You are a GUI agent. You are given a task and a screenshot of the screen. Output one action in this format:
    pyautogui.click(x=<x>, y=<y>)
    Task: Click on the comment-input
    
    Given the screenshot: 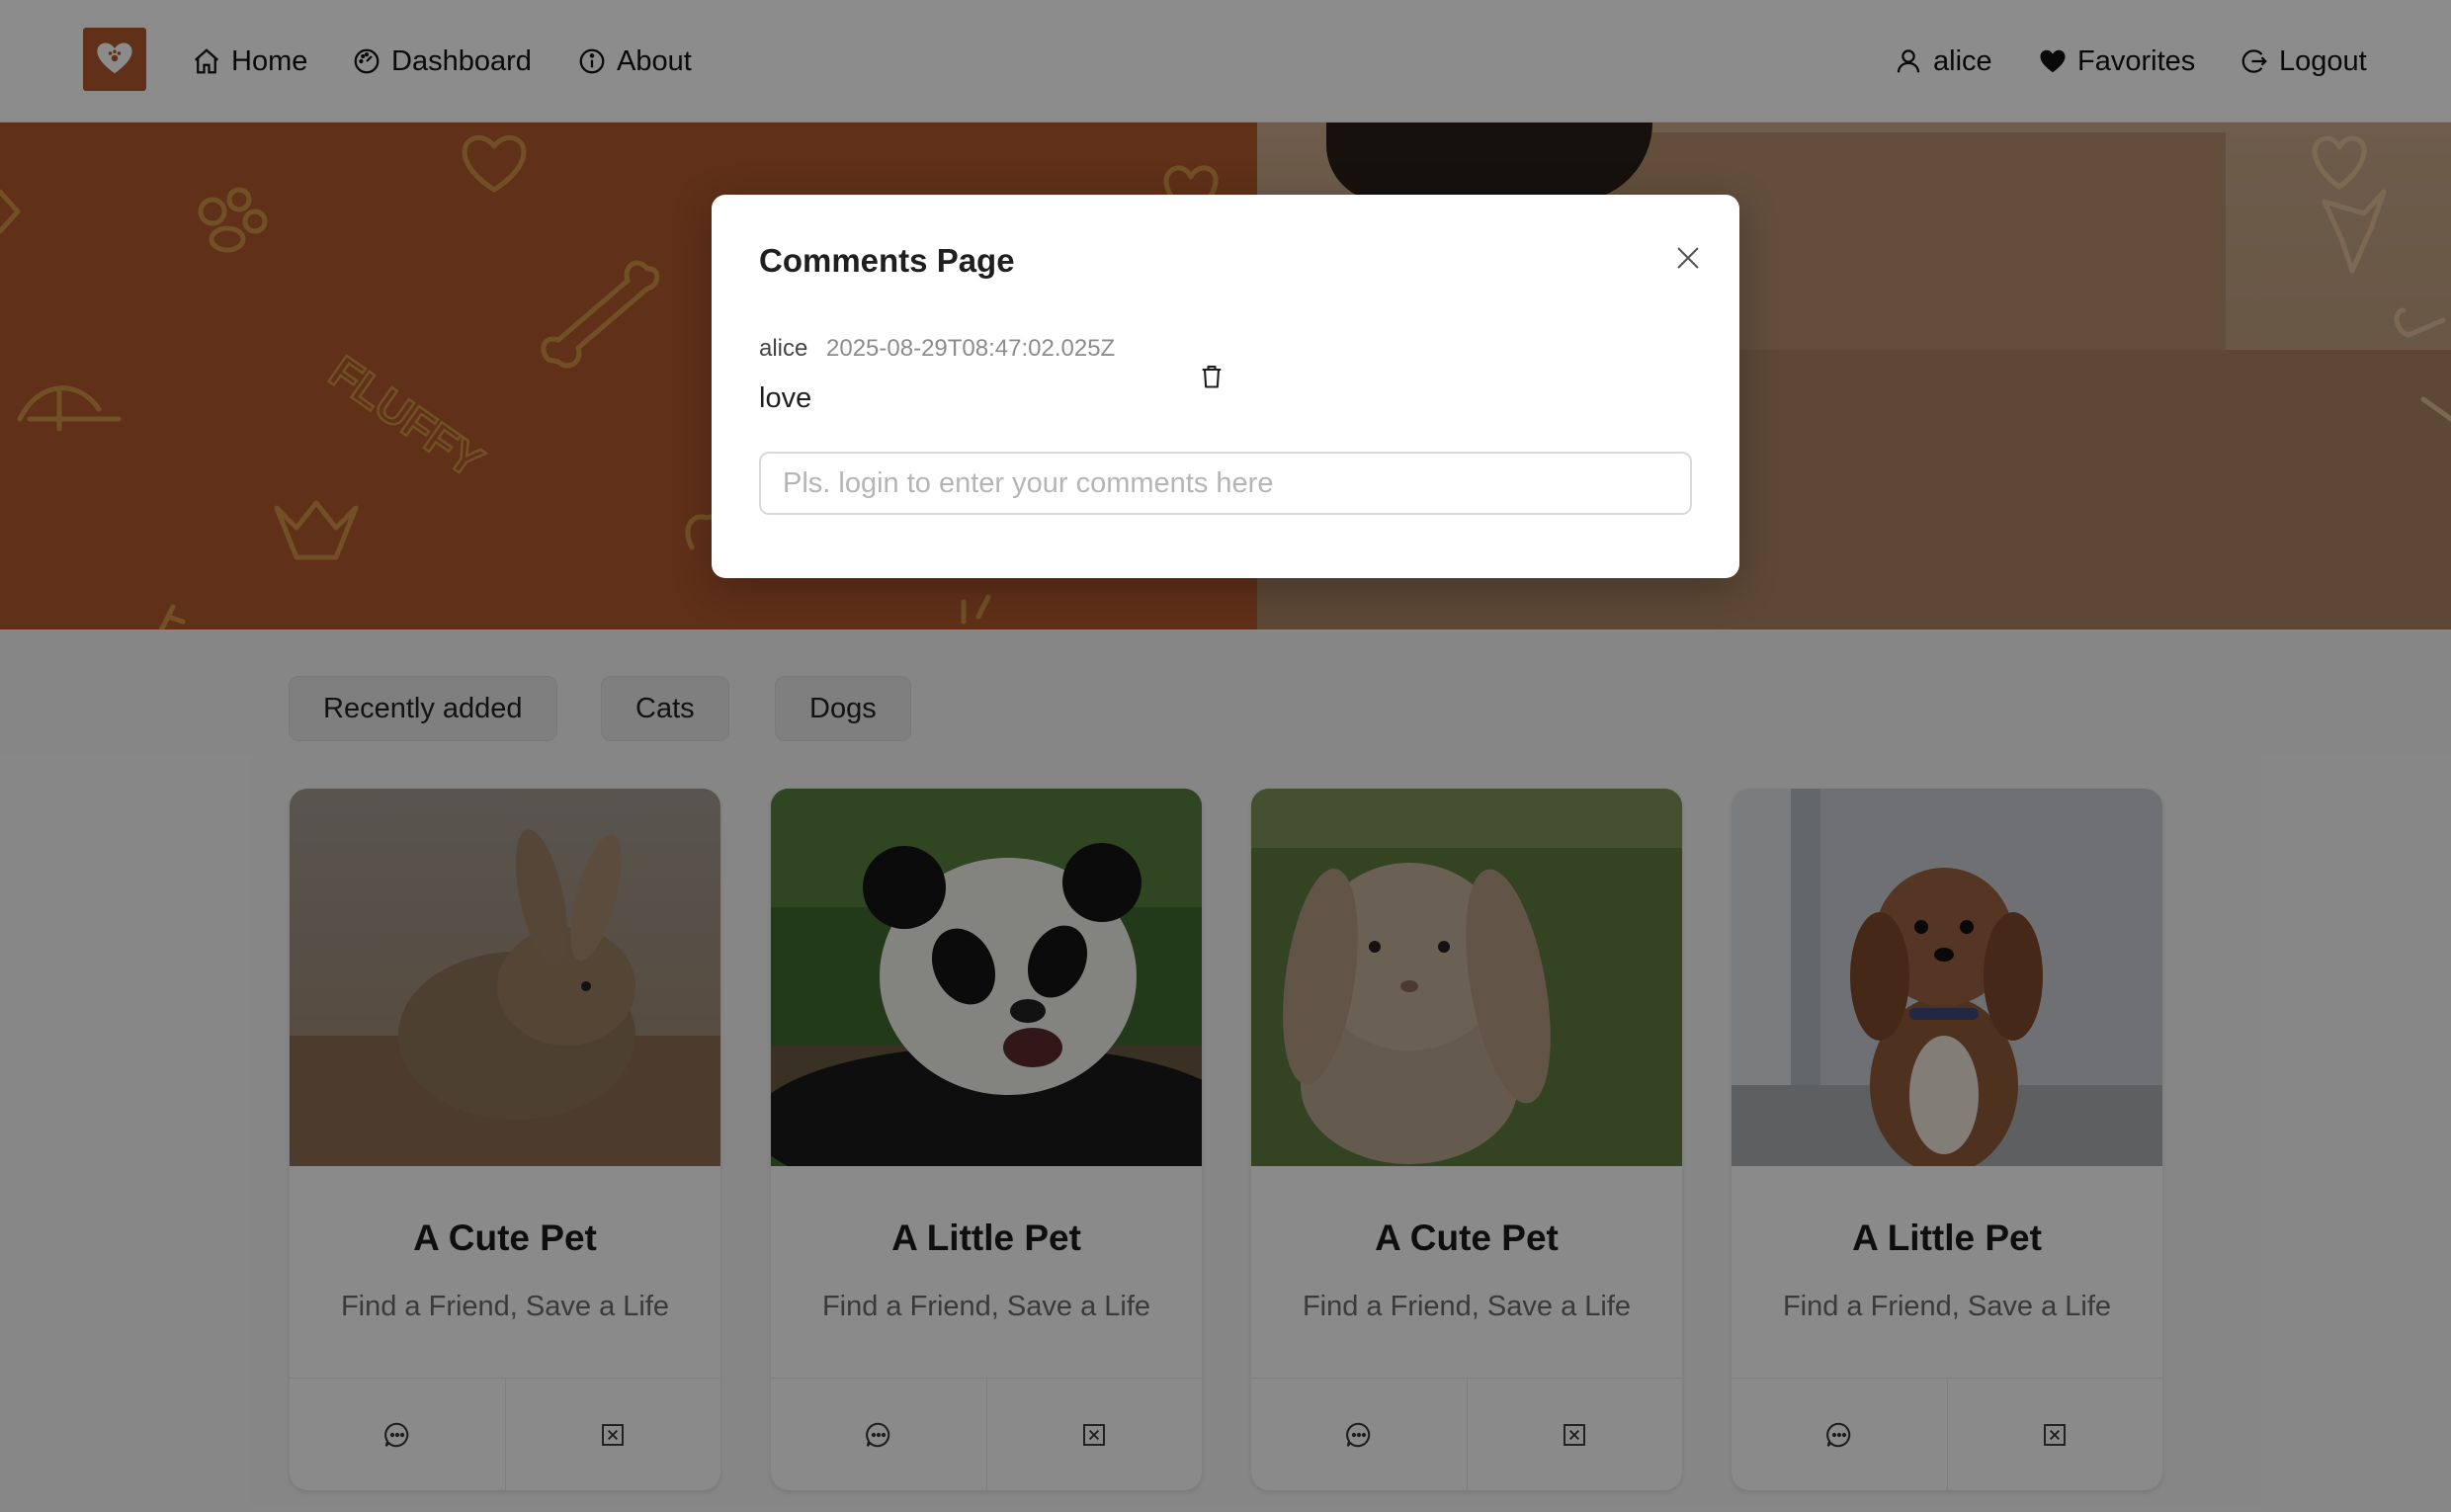 What is the action you would take?
    pyautogui.click(x=1225, y=483)
    